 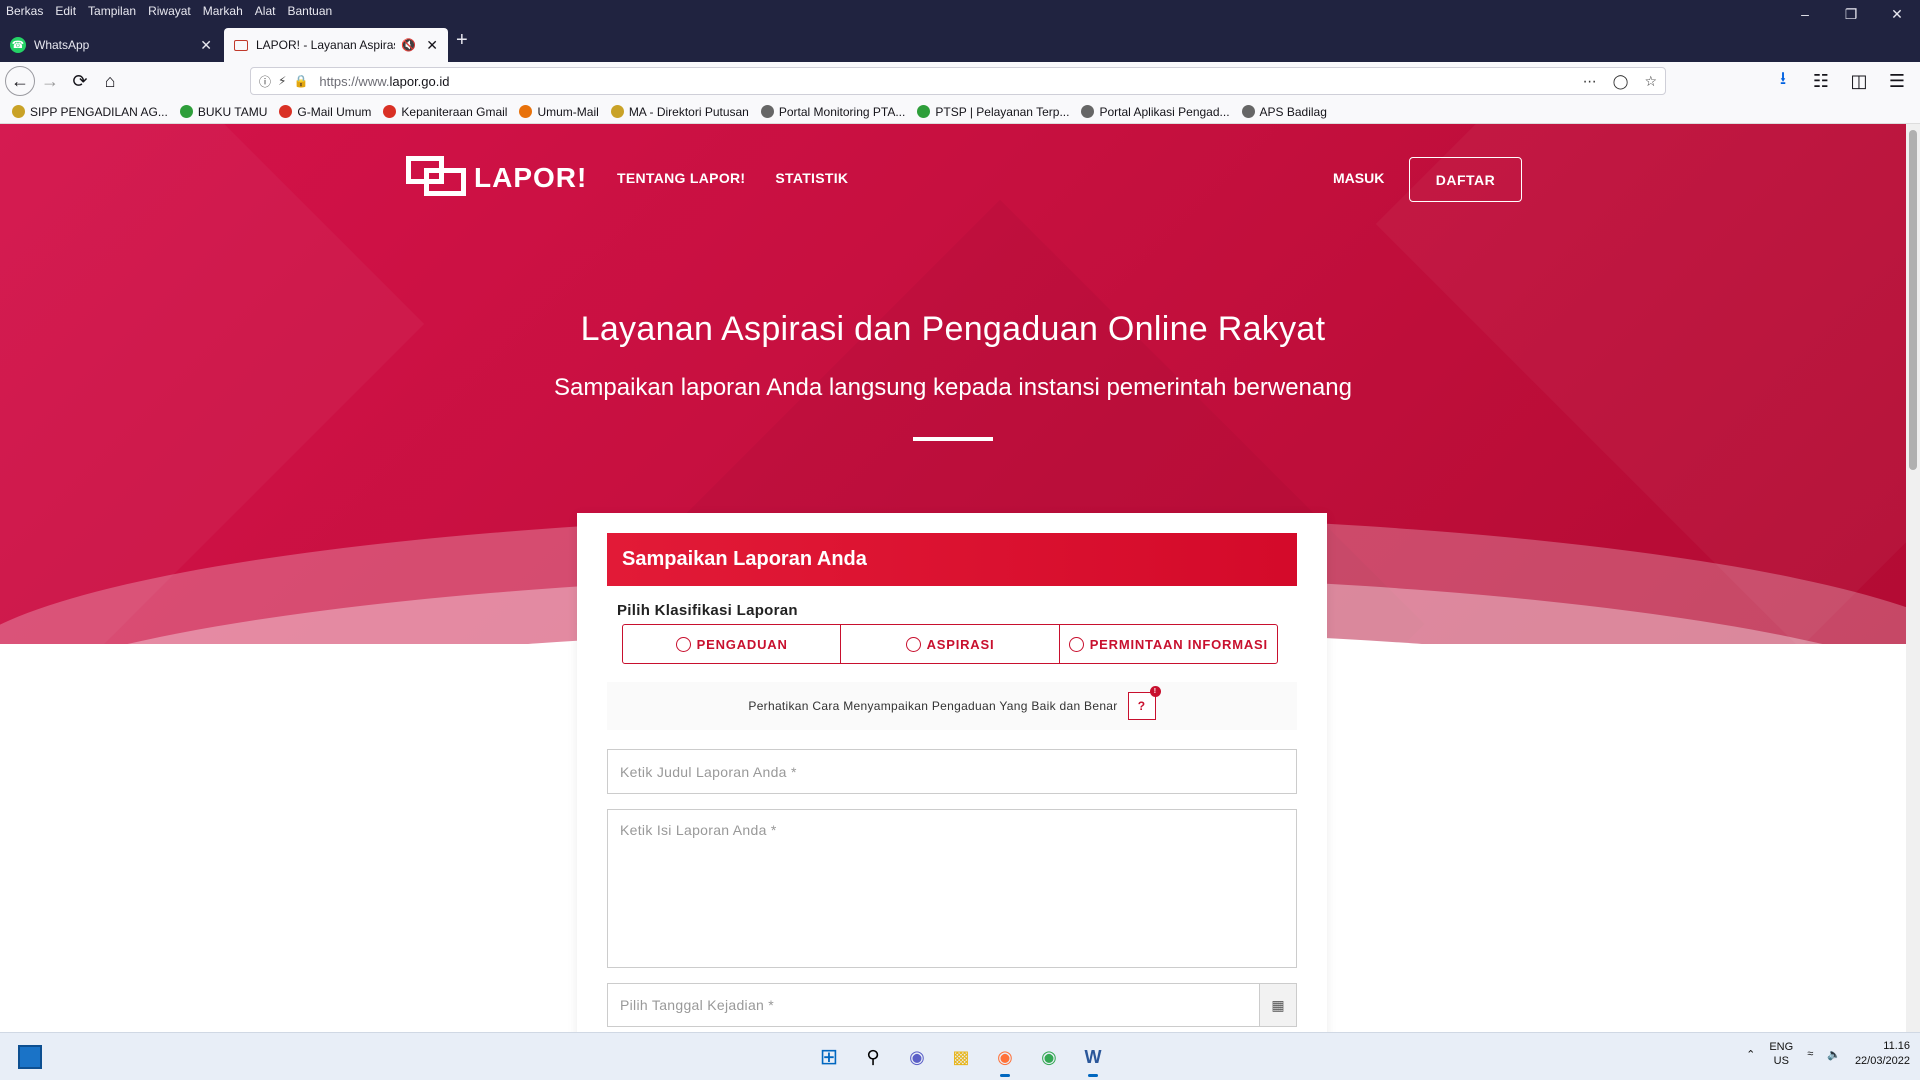 What do you see at coordinates (1278, 1005) in the screenshot?
I see `calendar-icon: ▦` at bounding box center [1278, 1005].